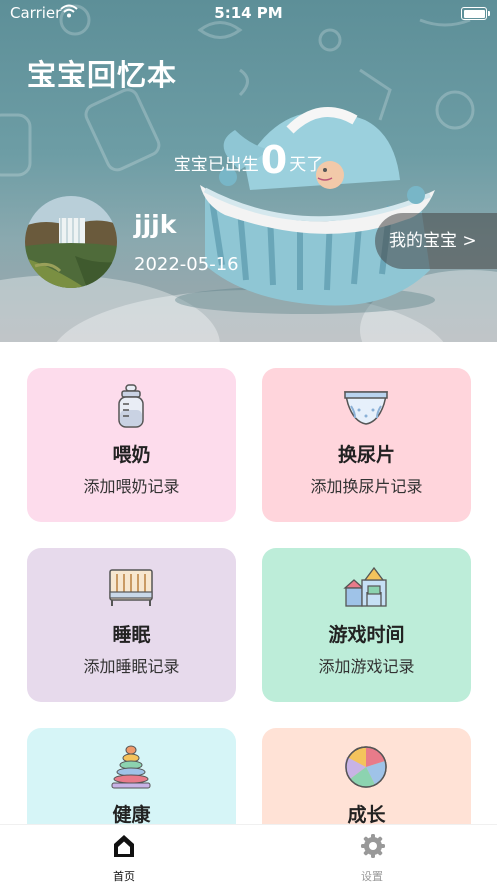  I want to click on card-title: 游戏时间, so click(366, 635).